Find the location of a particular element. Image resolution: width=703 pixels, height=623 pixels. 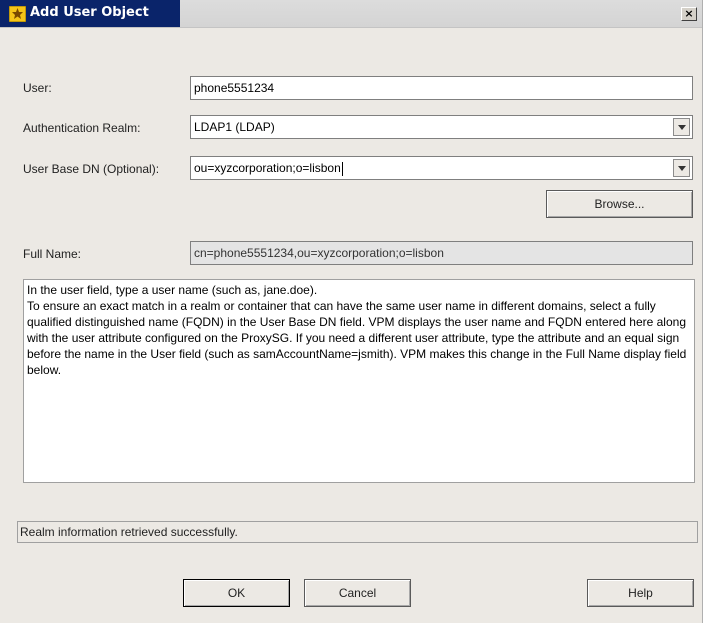

window-title: Add User Object is located at coordinates (89, 12).